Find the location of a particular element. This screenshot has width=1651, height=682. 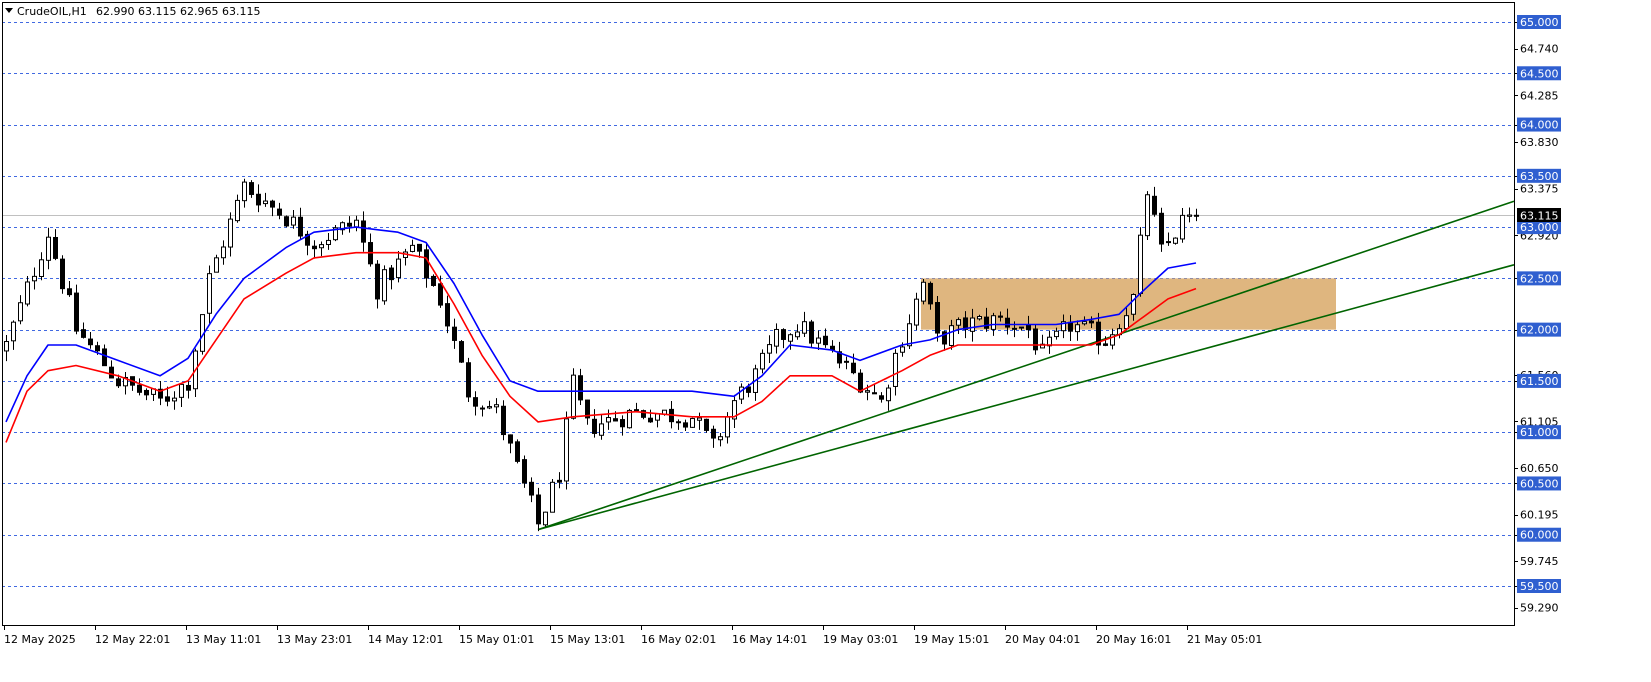

level-price-label: 64.000 is located at coordinates (1539, 124).